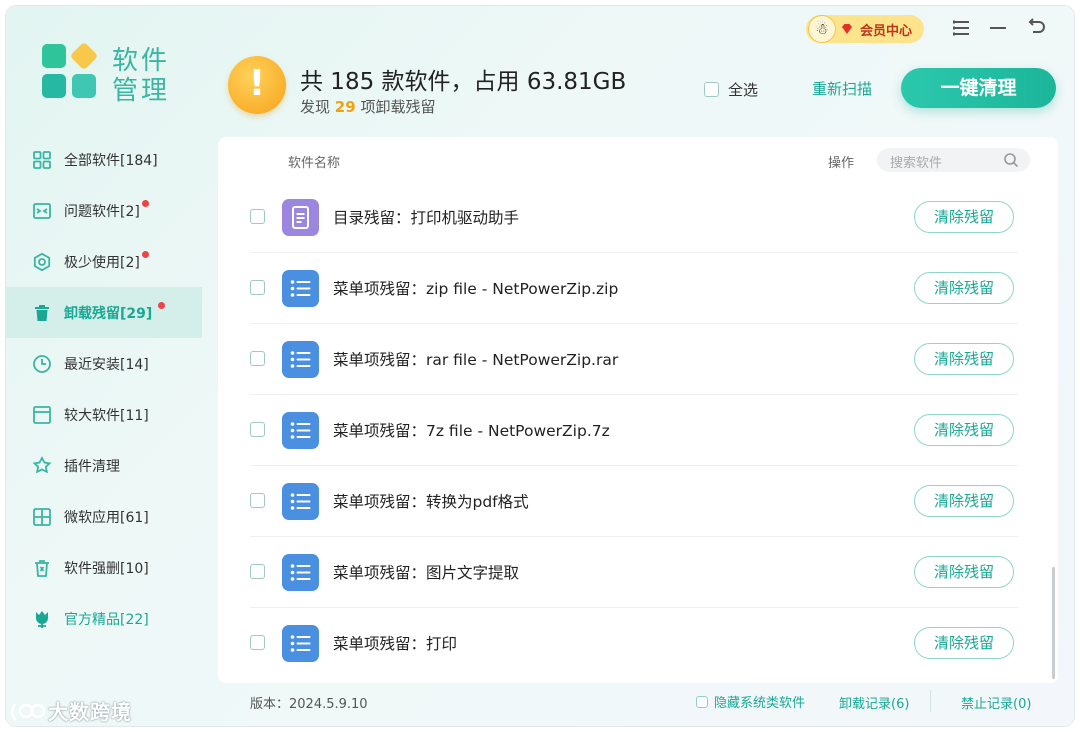 This screenshot has width=1080, height=732. I want to click on sidebar-item-force-delete: 软件强删[10], so click(104, 567).